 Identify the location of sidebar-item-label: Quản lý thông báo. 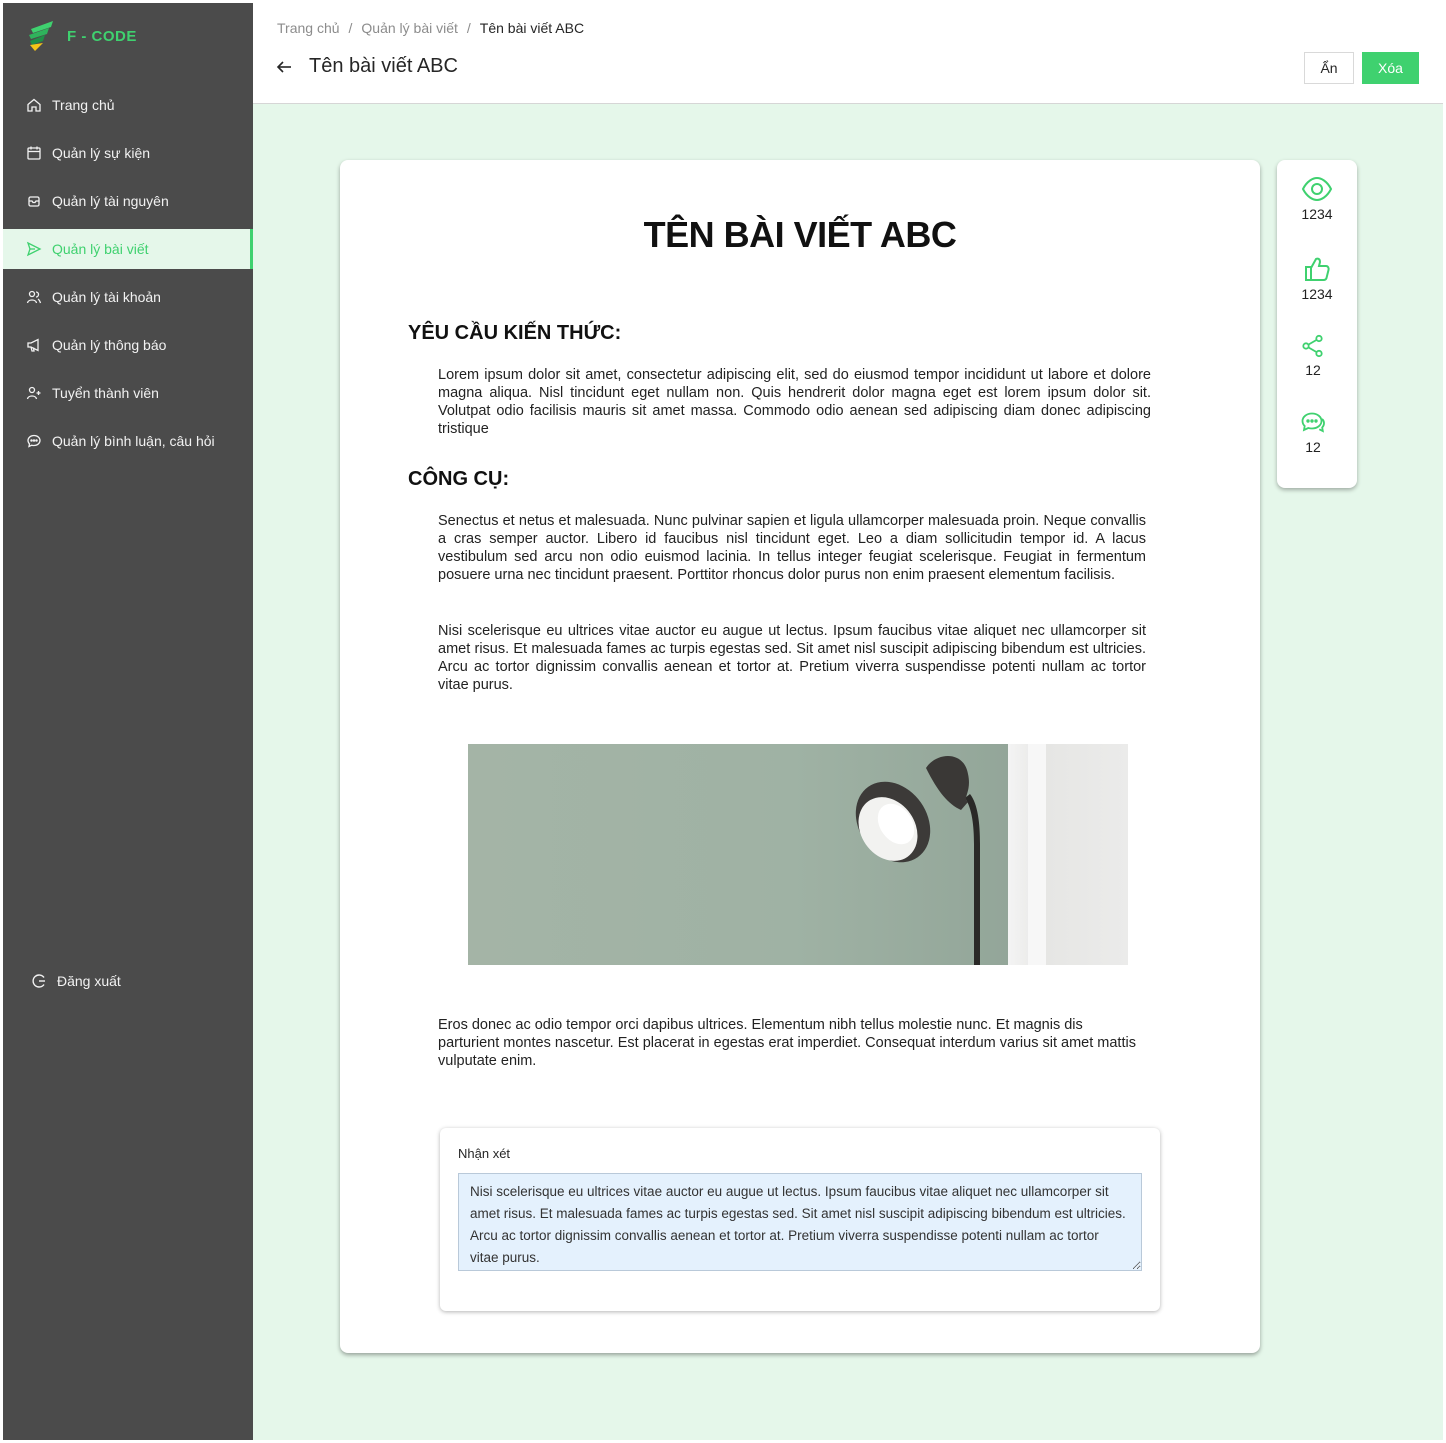
(109, 345).